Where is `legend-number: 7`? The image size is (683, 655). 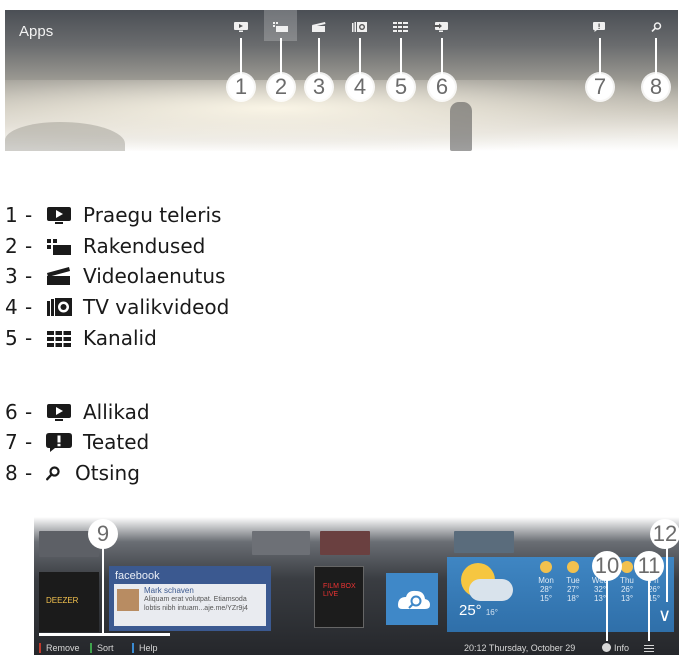
legend-number: 7 is located at coordinates (11, 442).